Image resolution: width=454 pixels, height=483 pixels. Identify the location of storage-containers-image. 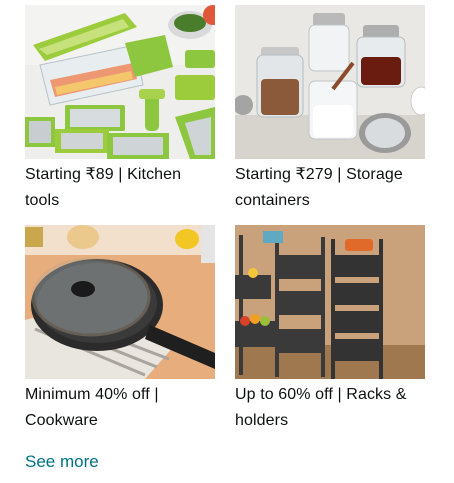
(330, 82).